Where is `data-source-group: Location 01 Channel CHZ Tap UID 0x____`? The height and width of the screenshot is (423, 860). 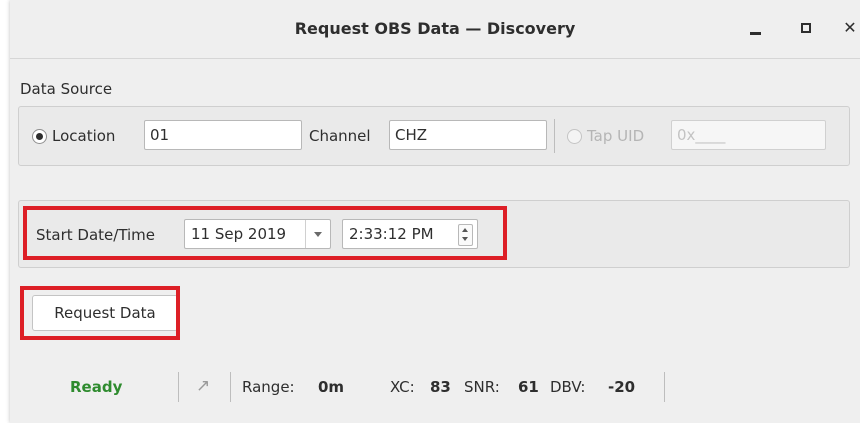 data-source-group: Location 01 Channel CHZ Tap UID 0x____ is located at coordinates (434, 136).